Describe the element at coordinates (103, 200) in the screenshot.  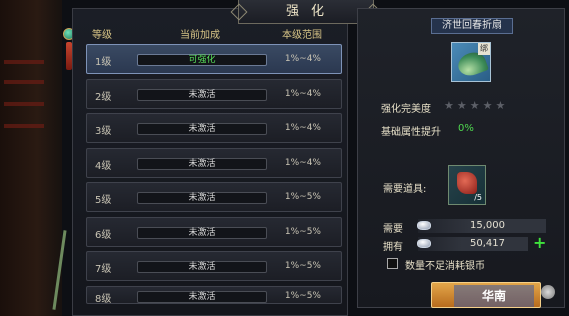
I see `level-label: 5级` at that location.